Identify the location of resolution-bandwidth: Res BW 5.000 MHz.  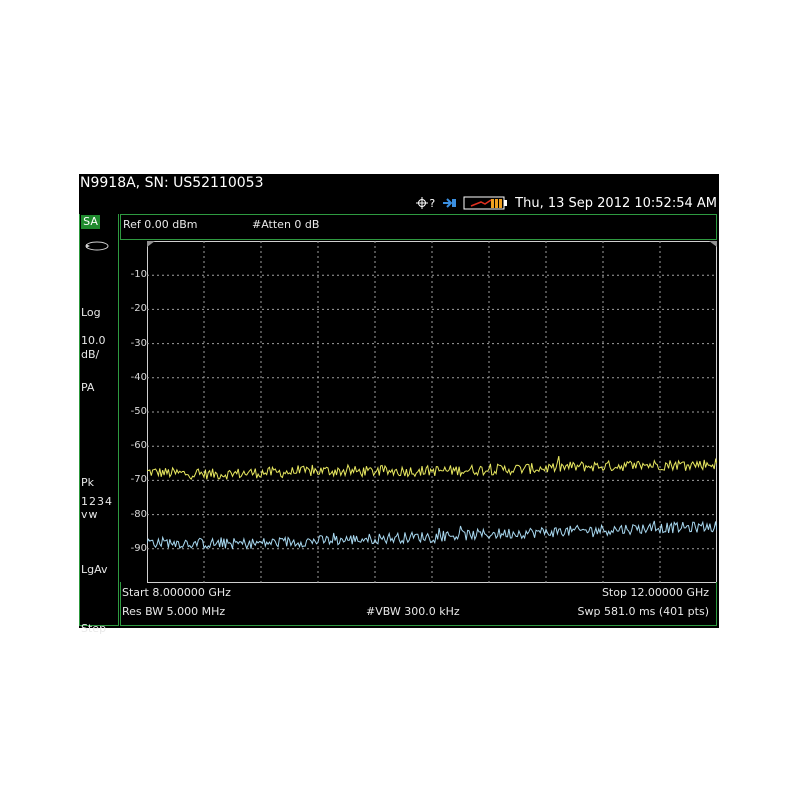
(174, 611).